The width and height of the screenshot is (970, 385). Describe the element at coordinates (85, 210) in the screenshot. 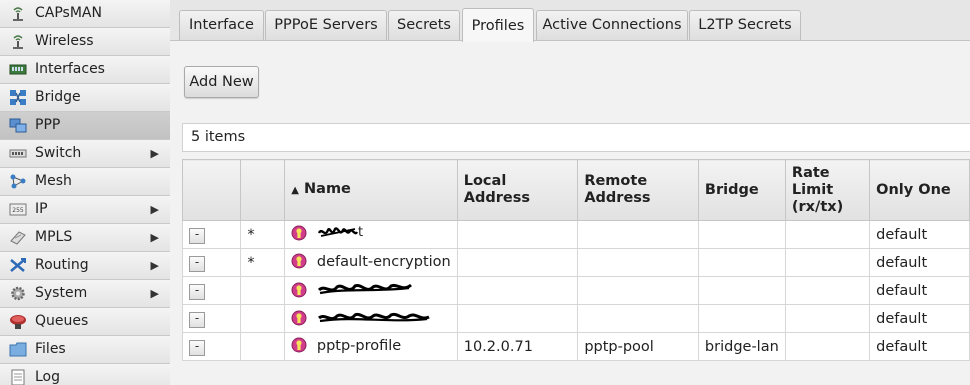

I see `sidebar-item-ip: 255 IP ▶` at that location.